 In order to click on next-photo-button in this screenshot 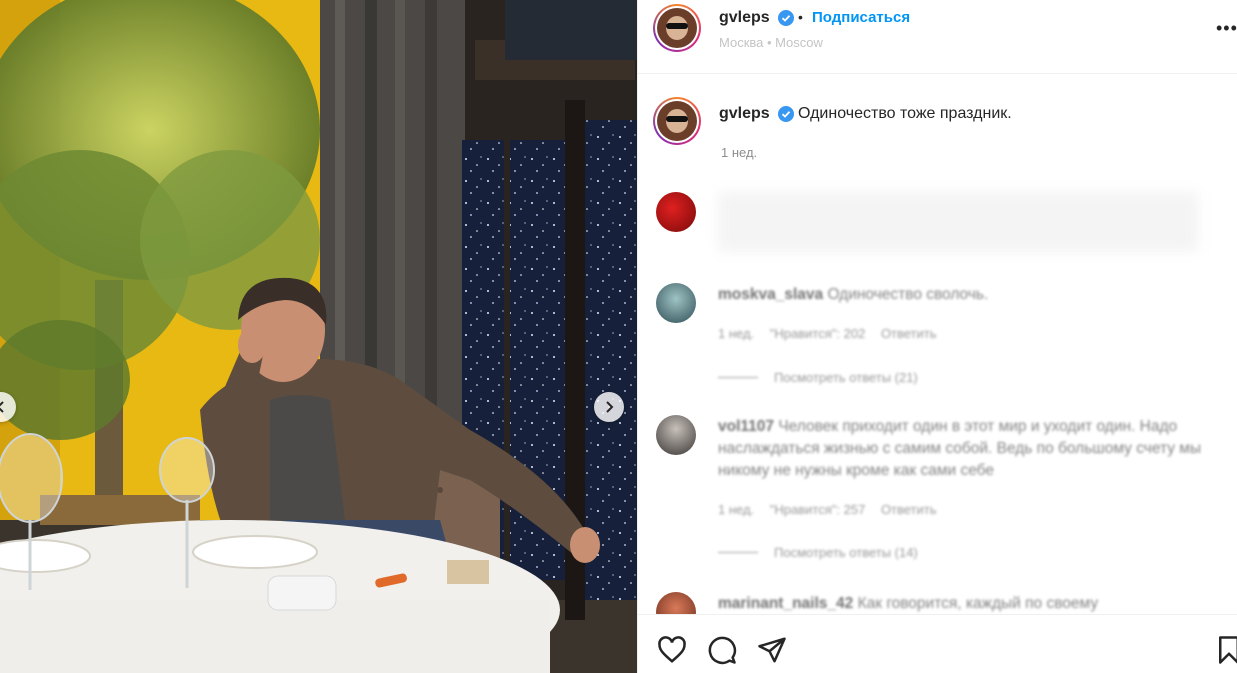, I will do `click(609, 407)`.